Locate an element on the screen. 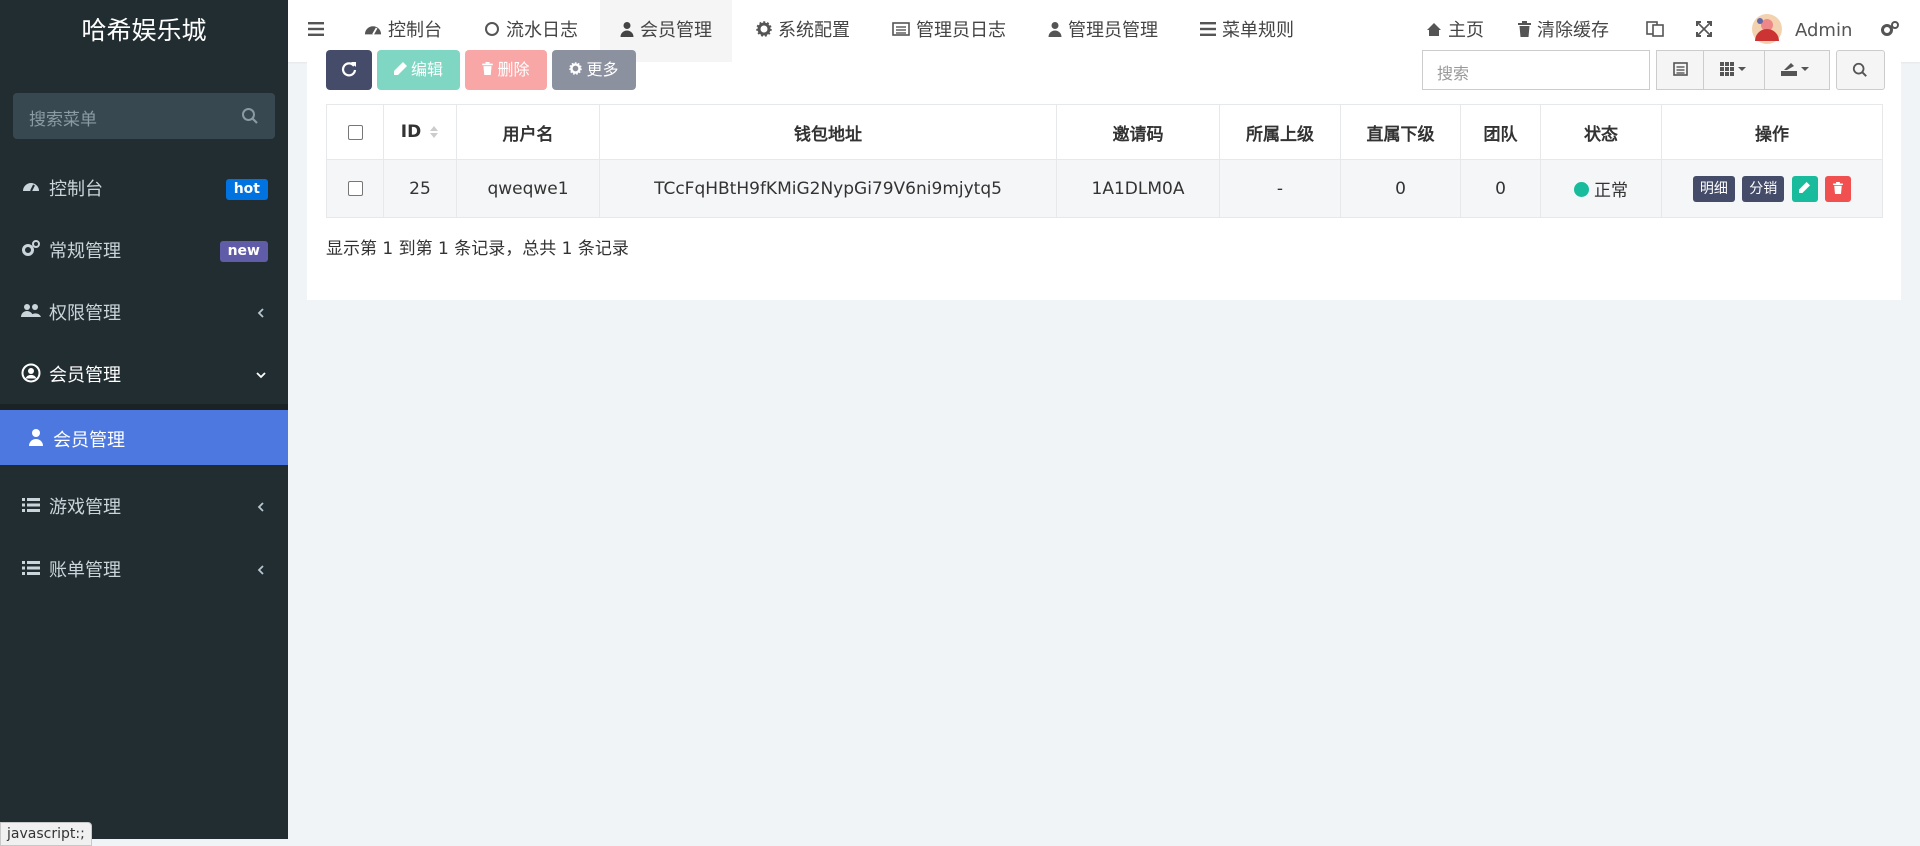 Image resolution: width=1920 pixels, height=846 pixels. circle-icon is located at coordinates (492, 29).